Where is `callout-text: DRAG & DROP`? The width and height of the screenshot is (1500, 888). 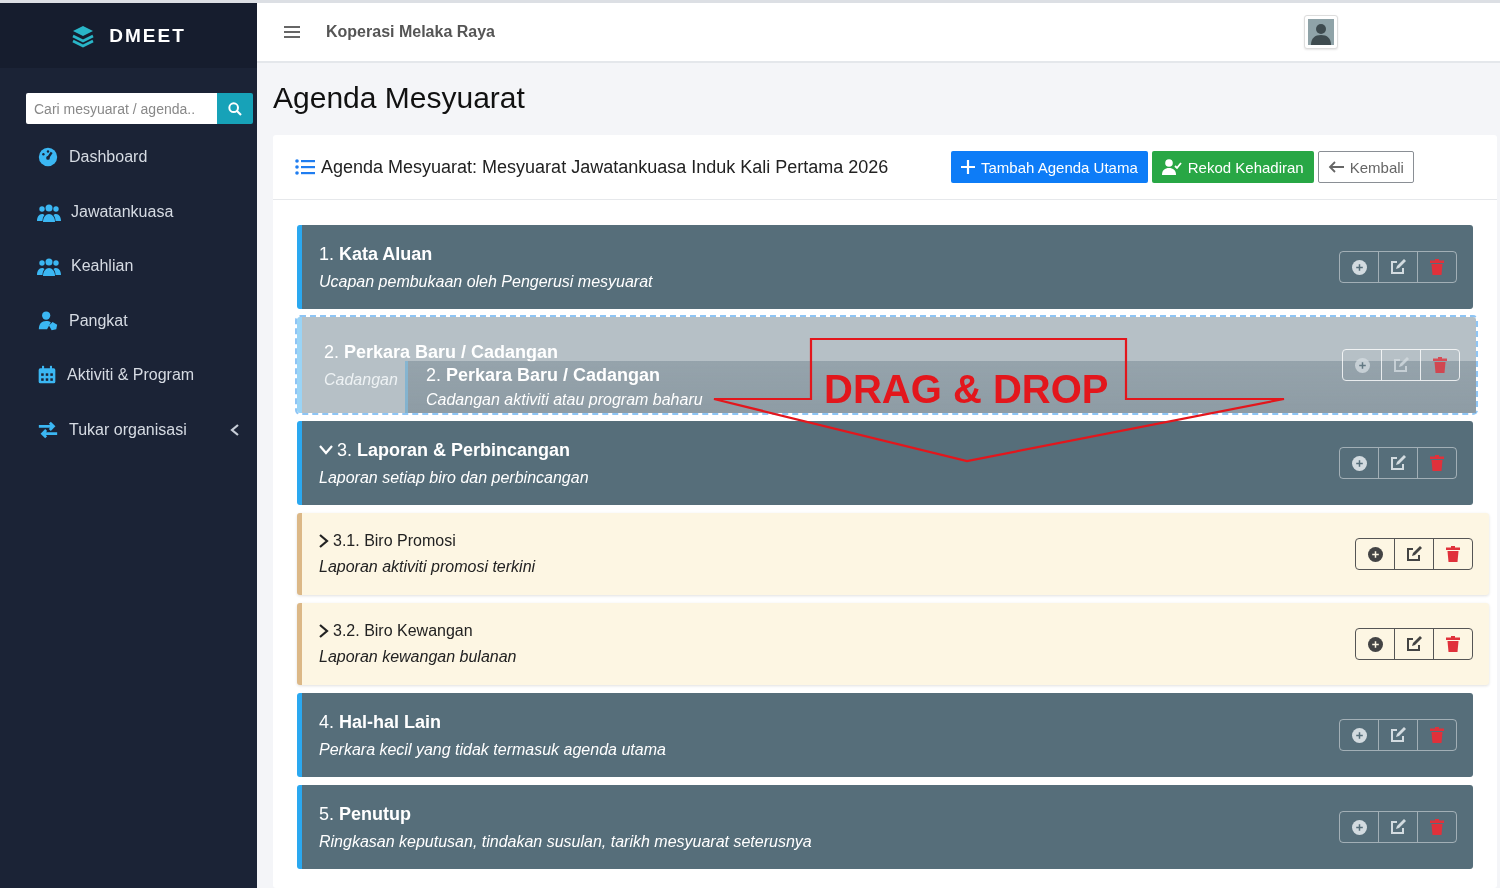 callout-text: DRAG & DROP is located at coordinates (966, 389).